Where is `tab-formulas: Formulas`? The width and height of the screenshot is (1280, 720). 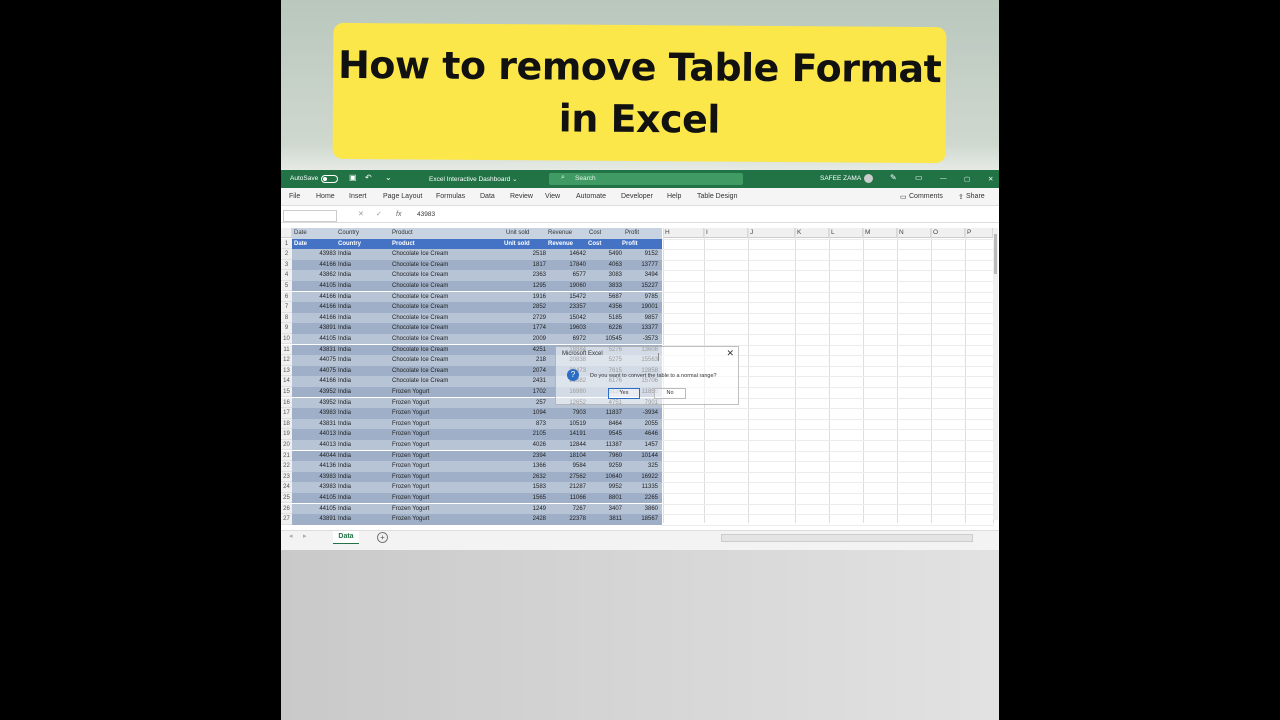
tab-formulas: Formulas is located at coordinates (450, 196).